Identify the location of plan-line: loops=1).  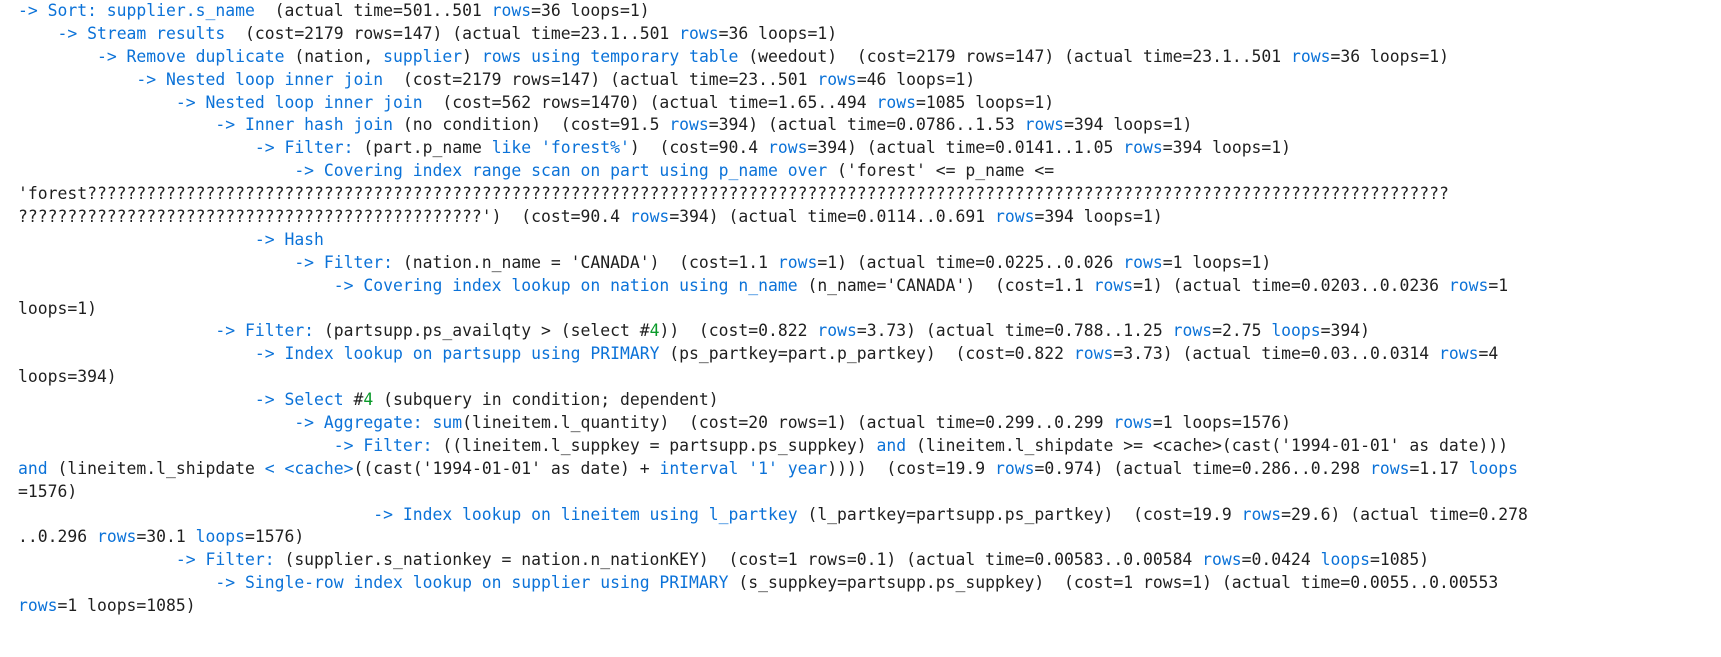
(869, 309).